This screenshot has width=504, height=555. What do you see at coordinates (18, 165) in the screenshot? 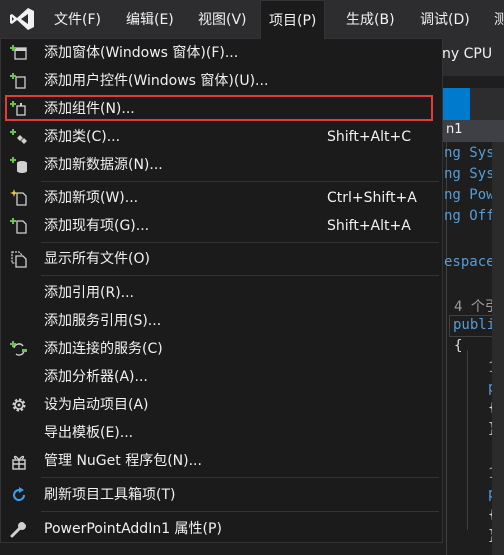
I see `add-data-source-icon` at bounding box center [18, 165].